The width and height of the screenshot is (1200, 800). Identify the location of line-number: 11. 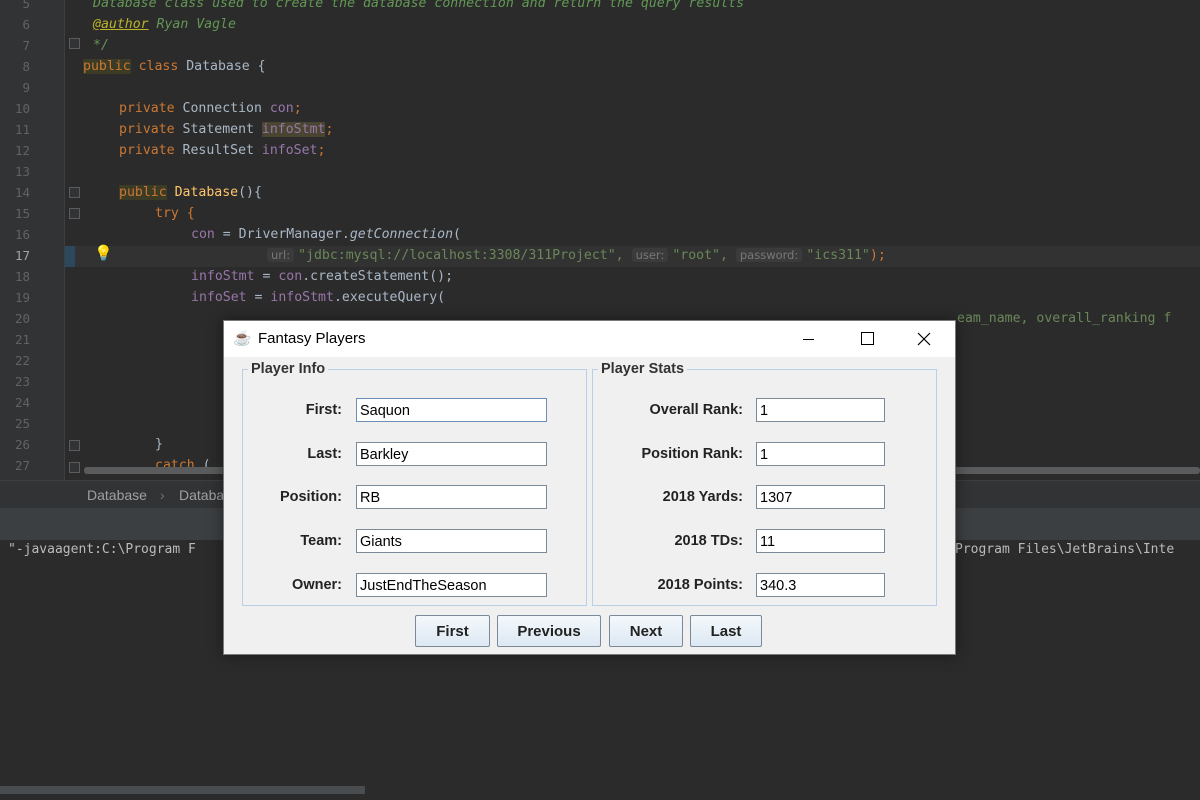
(22, 129).